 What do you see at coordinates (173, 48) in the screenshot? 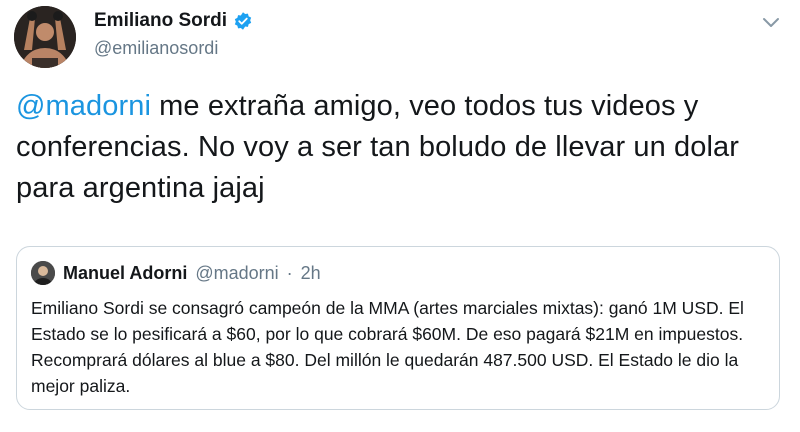
I see `author-handle: @emilianosordi` at bounding box center [173, 48].